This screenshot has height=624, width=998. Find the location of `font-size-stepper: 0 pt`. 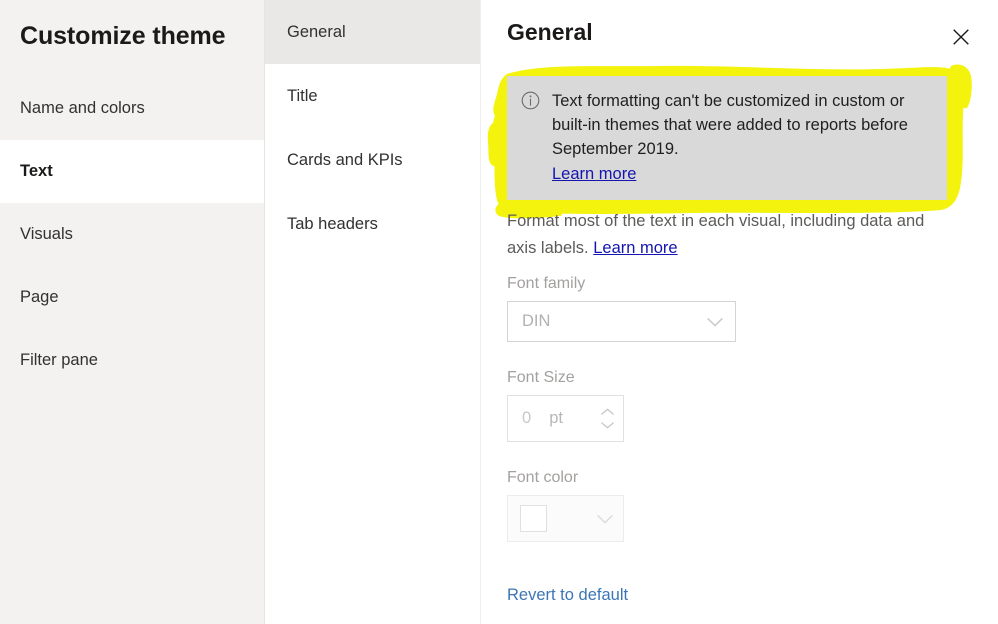

font-size-stepper: 0 pt is located at coordinates (565, 418).